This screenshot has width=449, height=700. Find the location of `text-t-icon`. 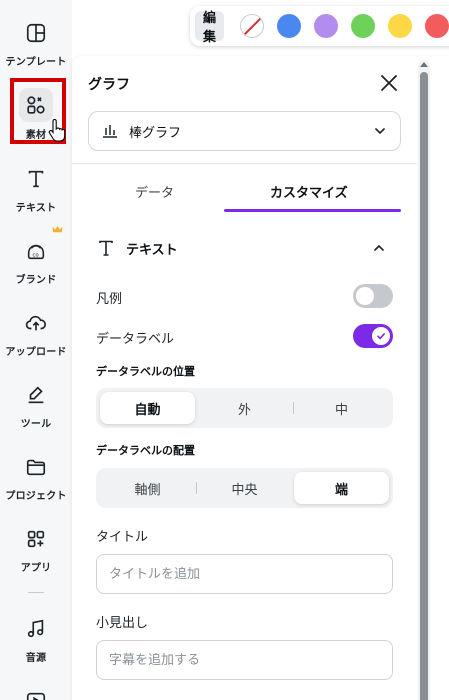

text-t-icon is located at coordinates (106, 248).